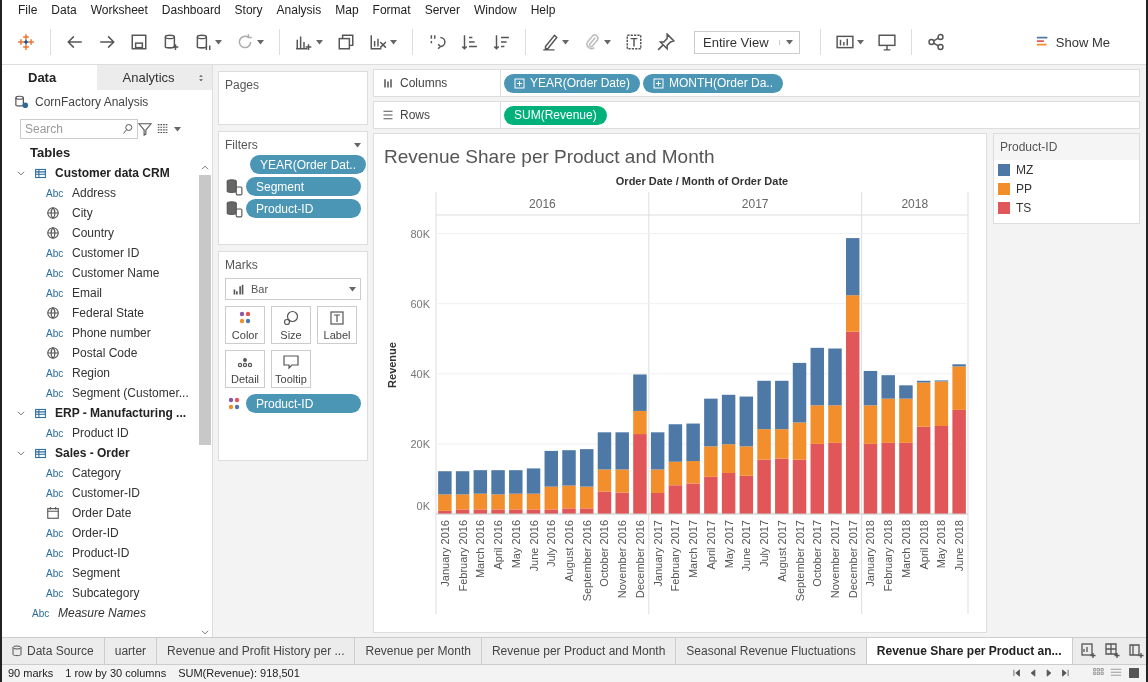  Describe the element at coordinates (239, 673) in the screenshot. I see `status-text: SUM(Revenue): 918,501` at that location.